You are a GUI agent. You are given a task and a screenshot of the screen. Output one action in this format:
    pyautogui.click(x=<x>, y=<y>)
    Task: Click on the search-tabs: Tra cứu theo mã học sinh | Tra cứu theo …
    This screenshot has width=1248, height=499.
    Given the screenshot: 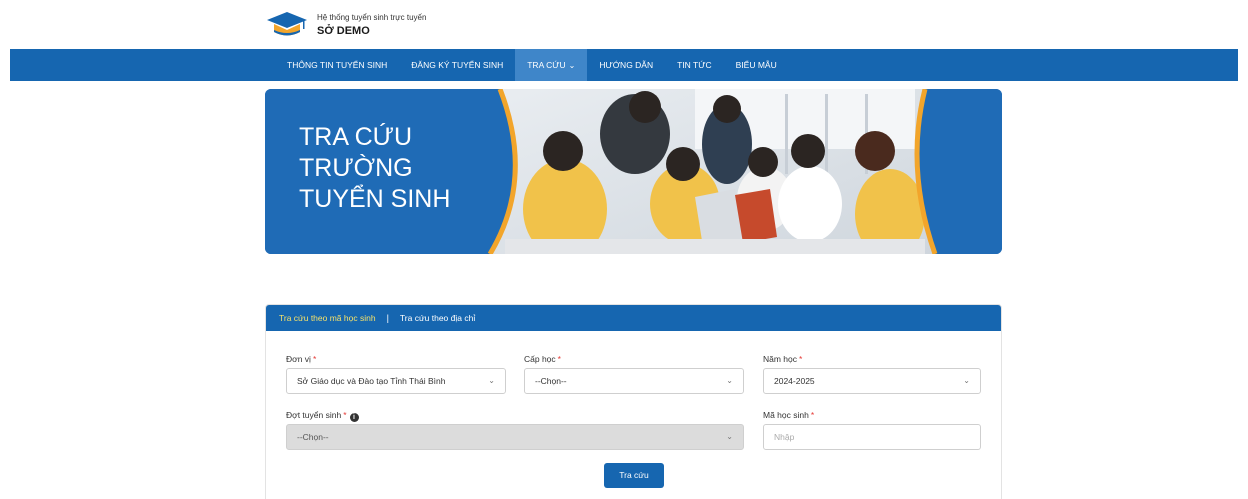 What is the action you would take?
    pyautogui.click(x=633, y=318)
    